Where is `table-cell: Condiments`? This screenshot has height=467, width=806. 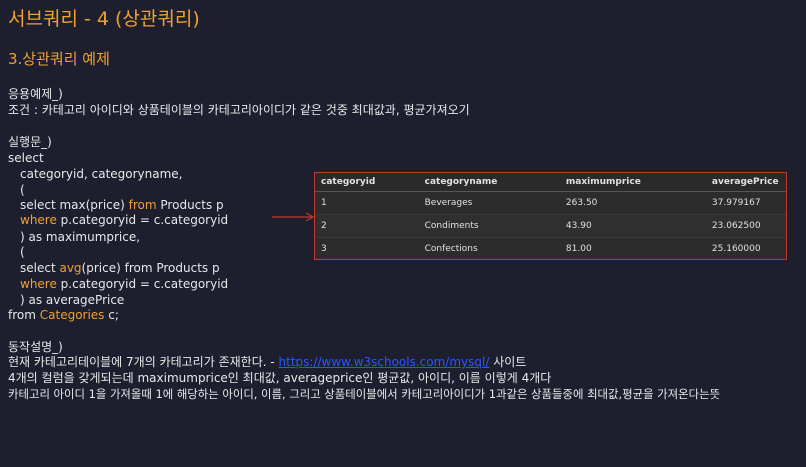 table-cell: Condiments is located at coordinates (489, 226).